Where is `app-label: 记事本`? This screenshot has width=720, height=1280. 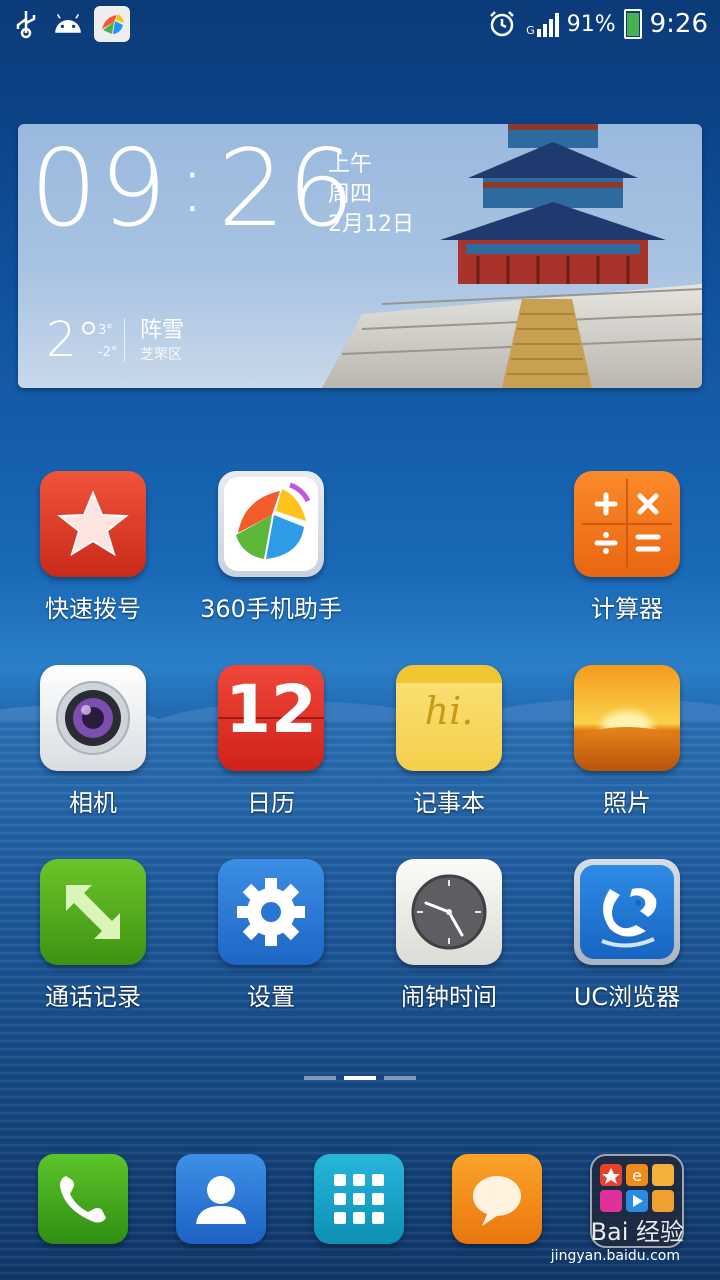 app-label: 记事本 is located at coordinates (449, 803).